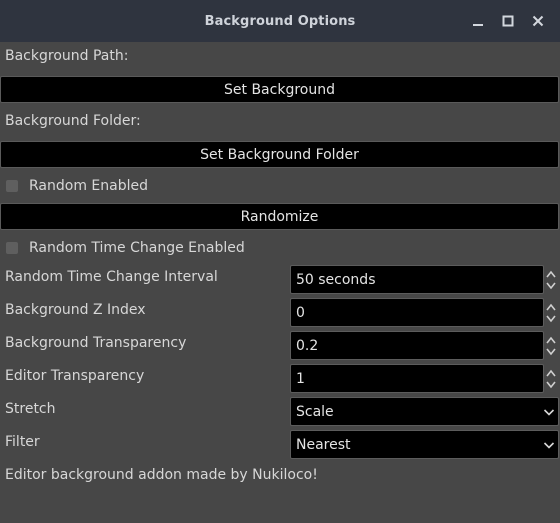  I want to click on random-time-change-label: Random Time Change Enabled, so click(137, 248).